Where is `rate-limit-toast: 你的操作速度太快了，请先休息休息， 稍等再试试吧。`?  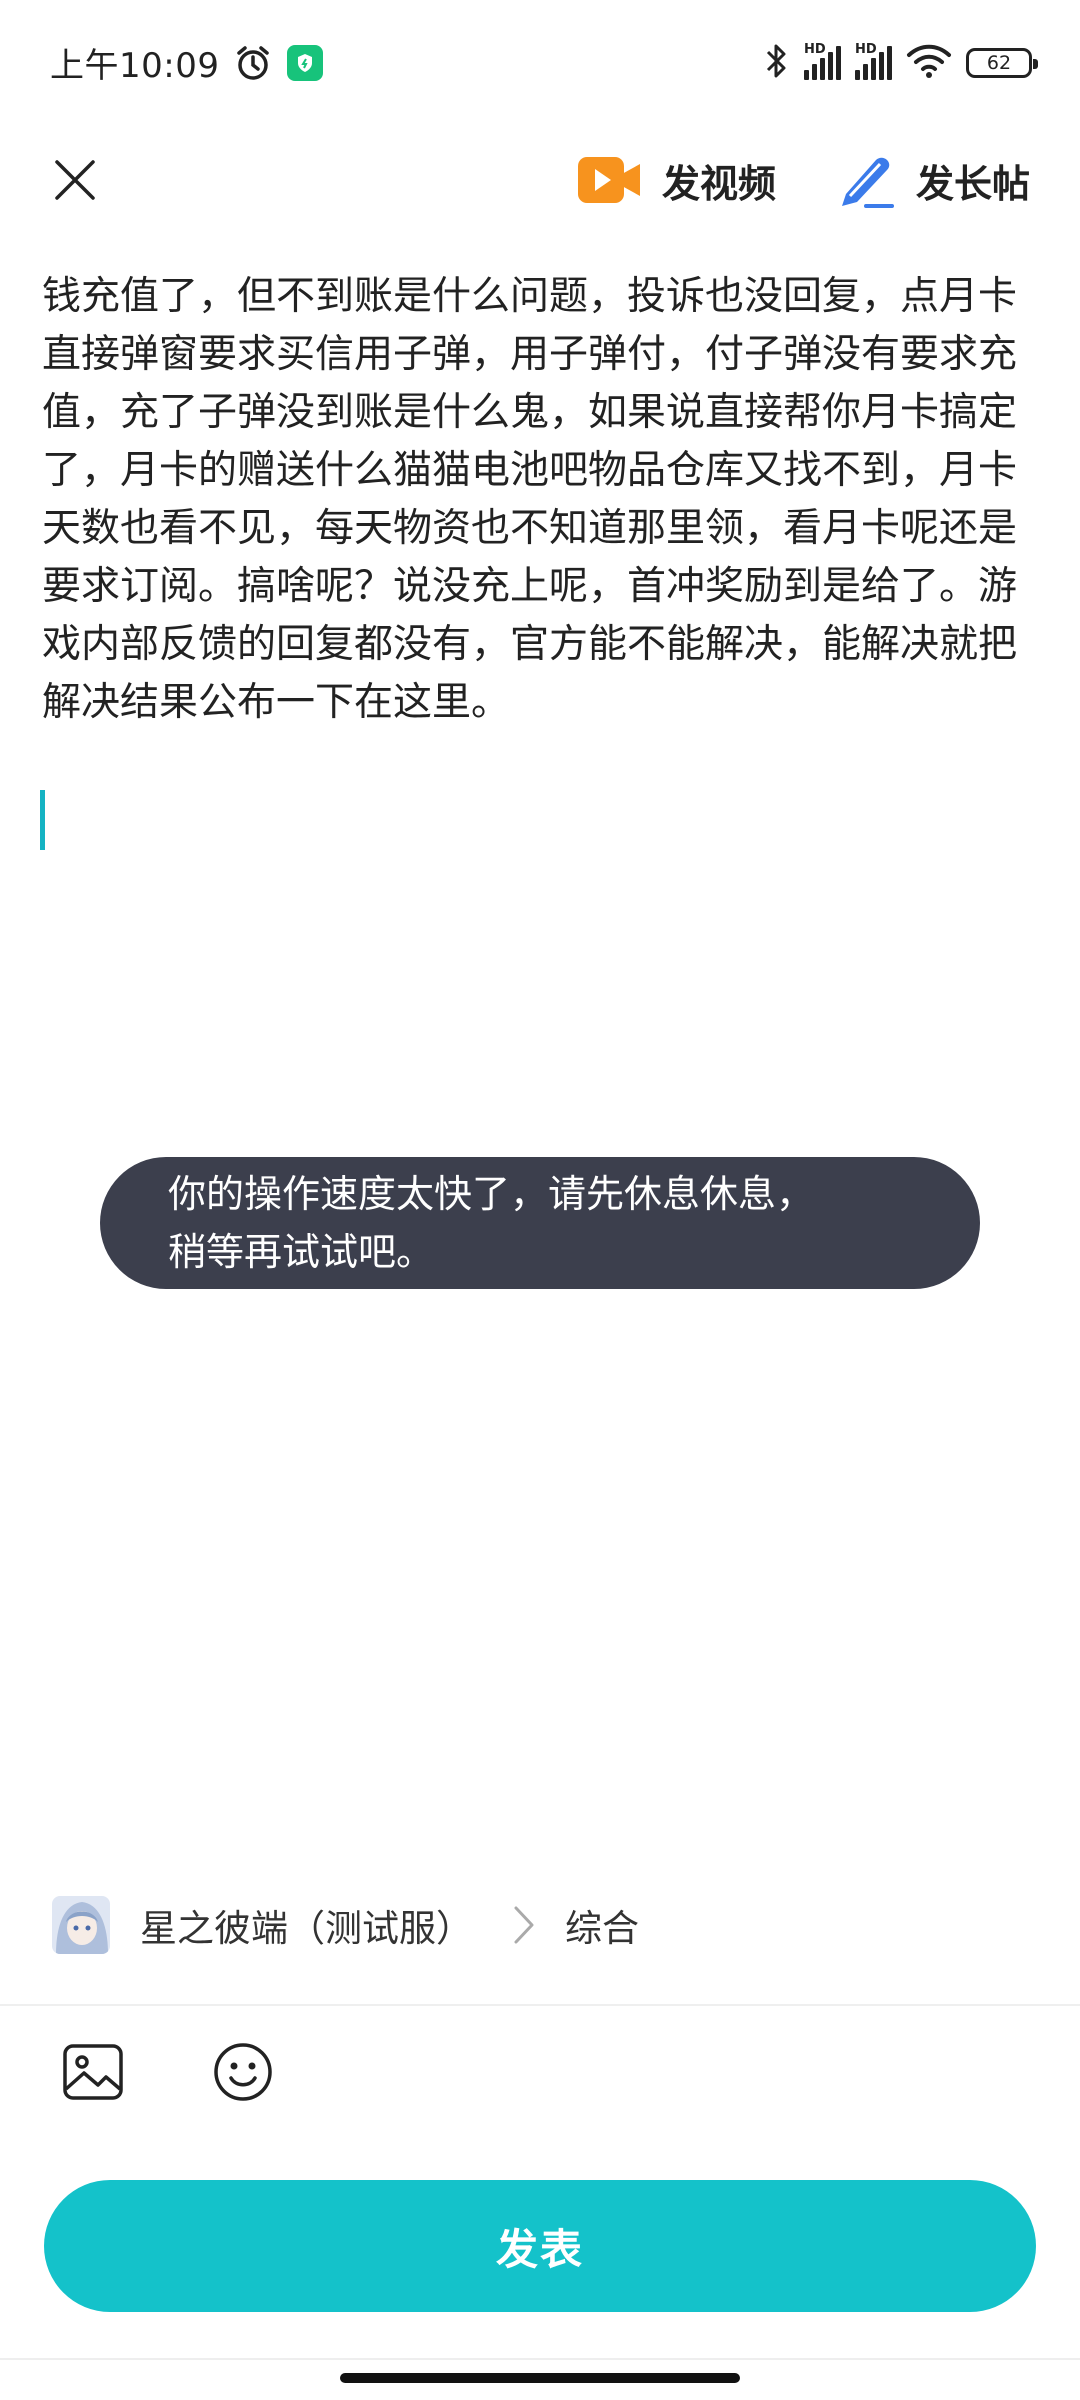 rate-limit-toast: 你的操作速度太快了，请先休息休息， 稍等再试试吧。 is located at coordinates (540, 1223).